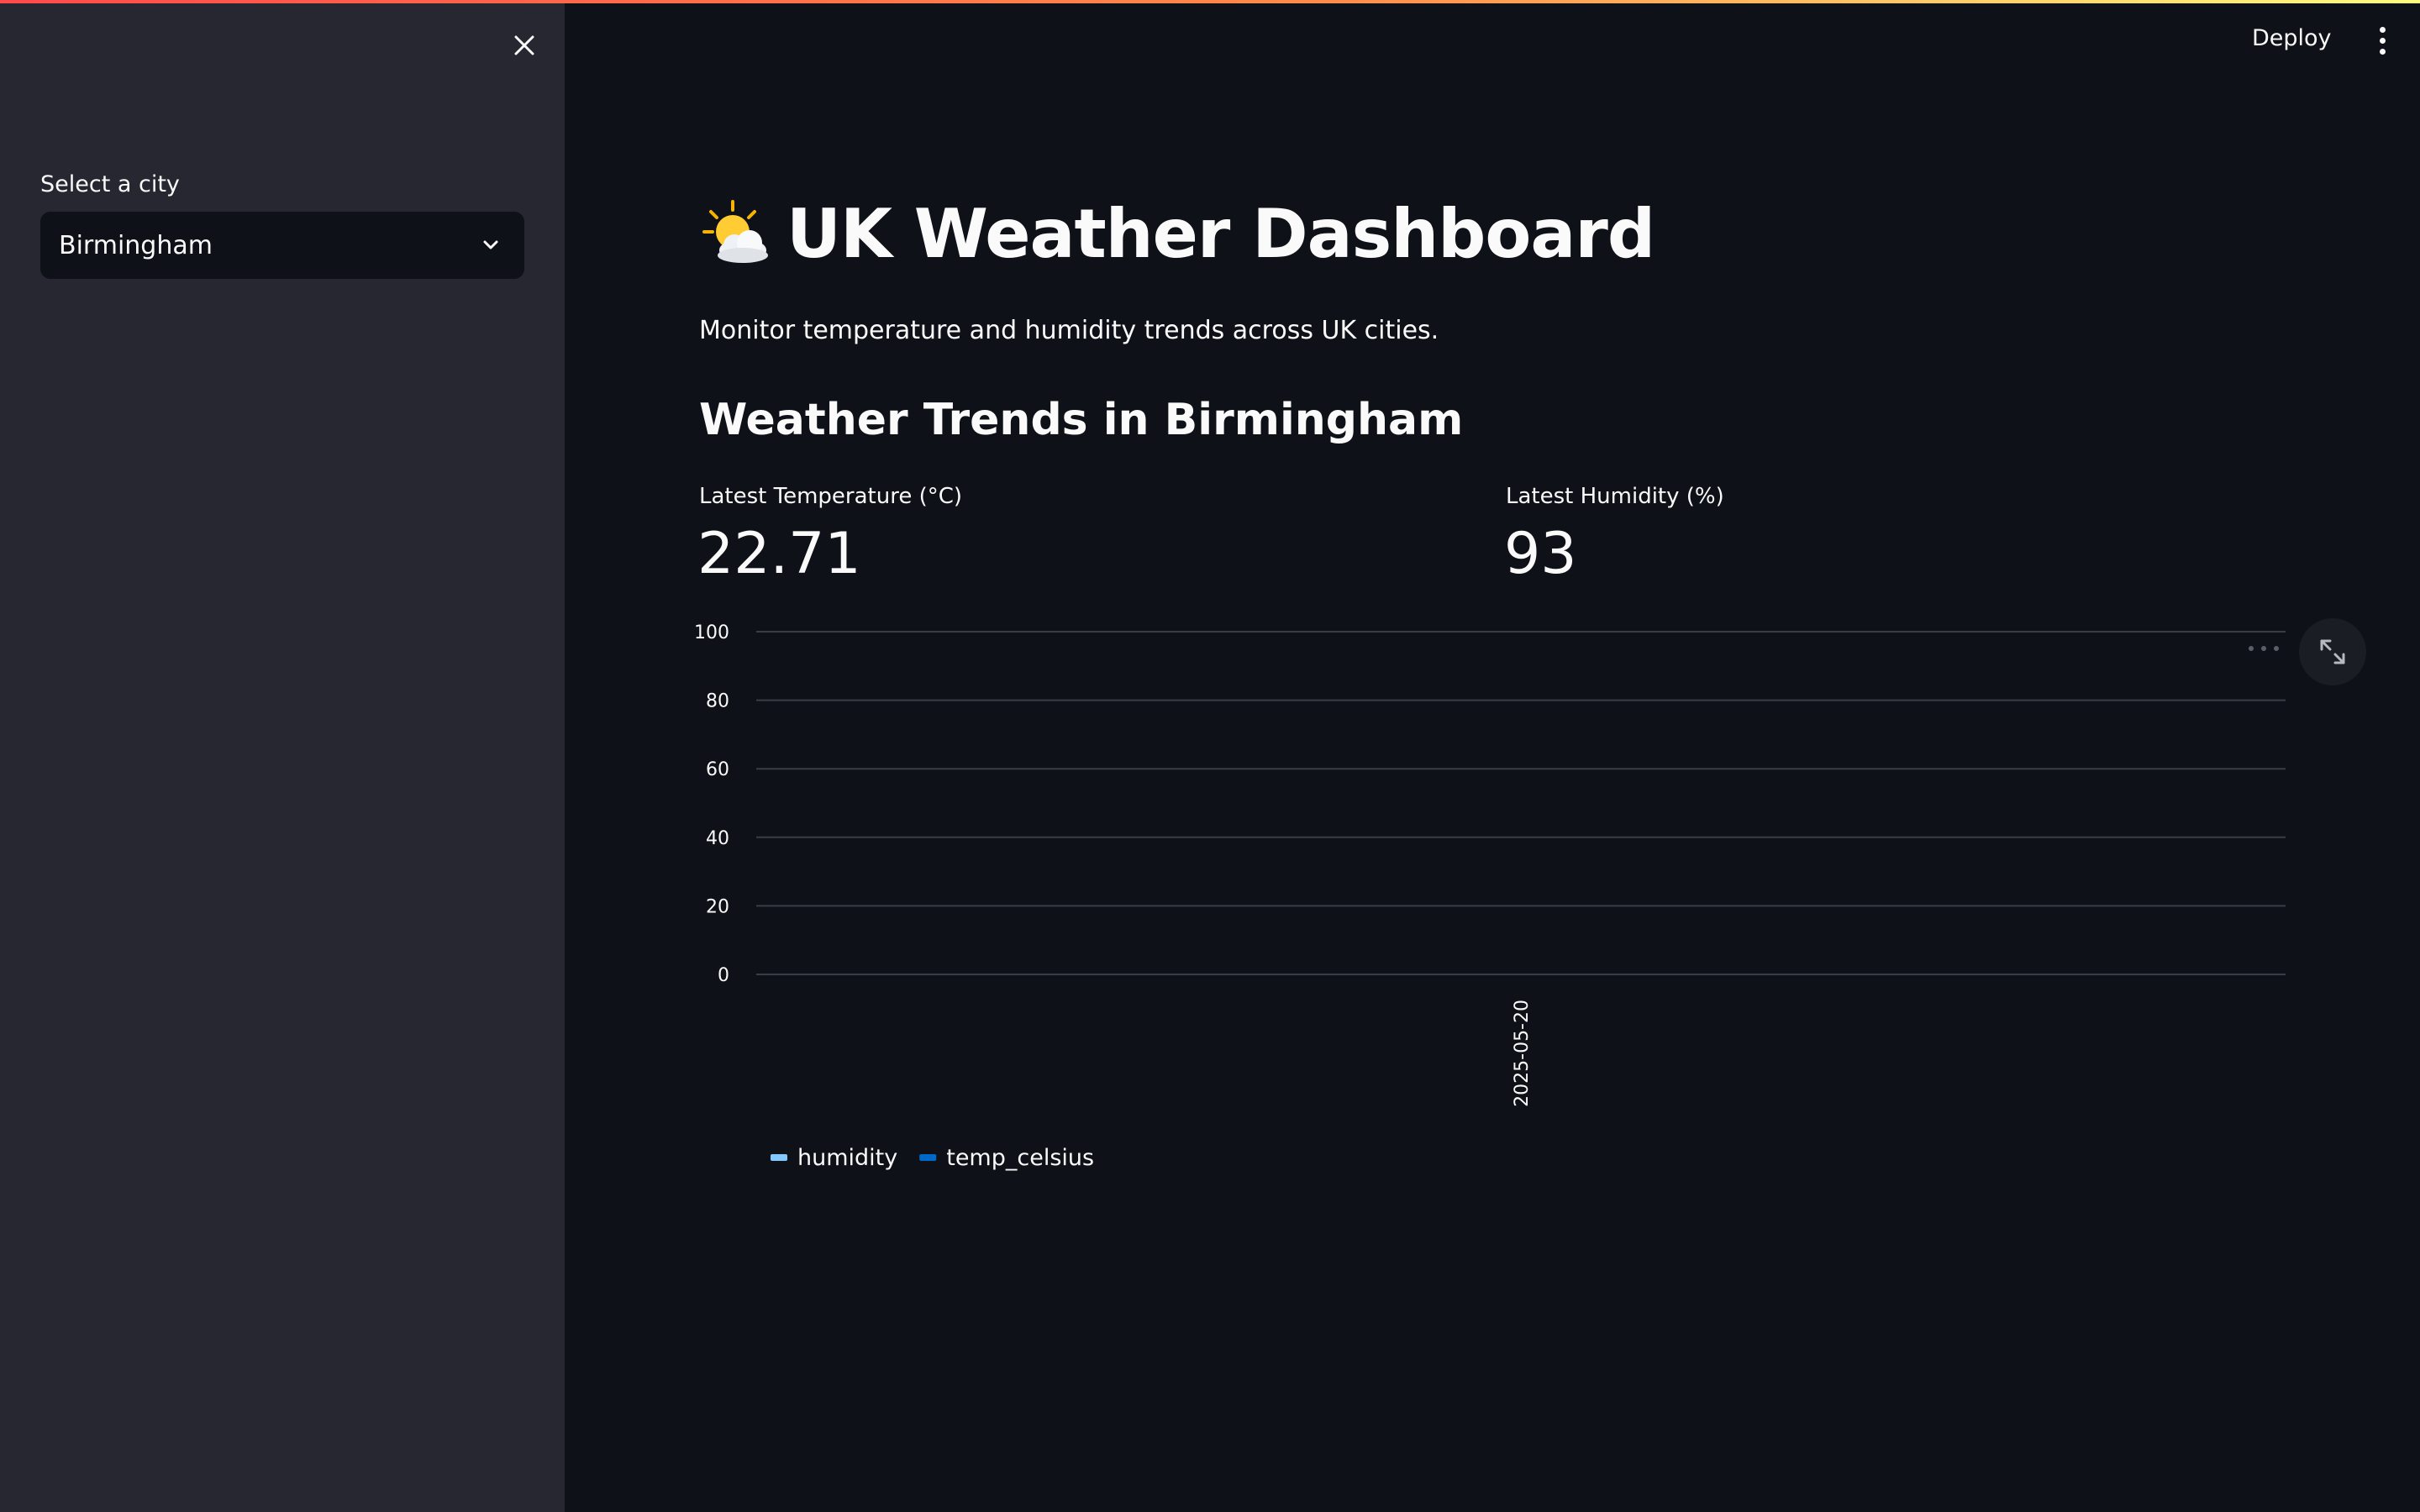  I want to click on sun-behind-cloud-icon, so click(735, 231).